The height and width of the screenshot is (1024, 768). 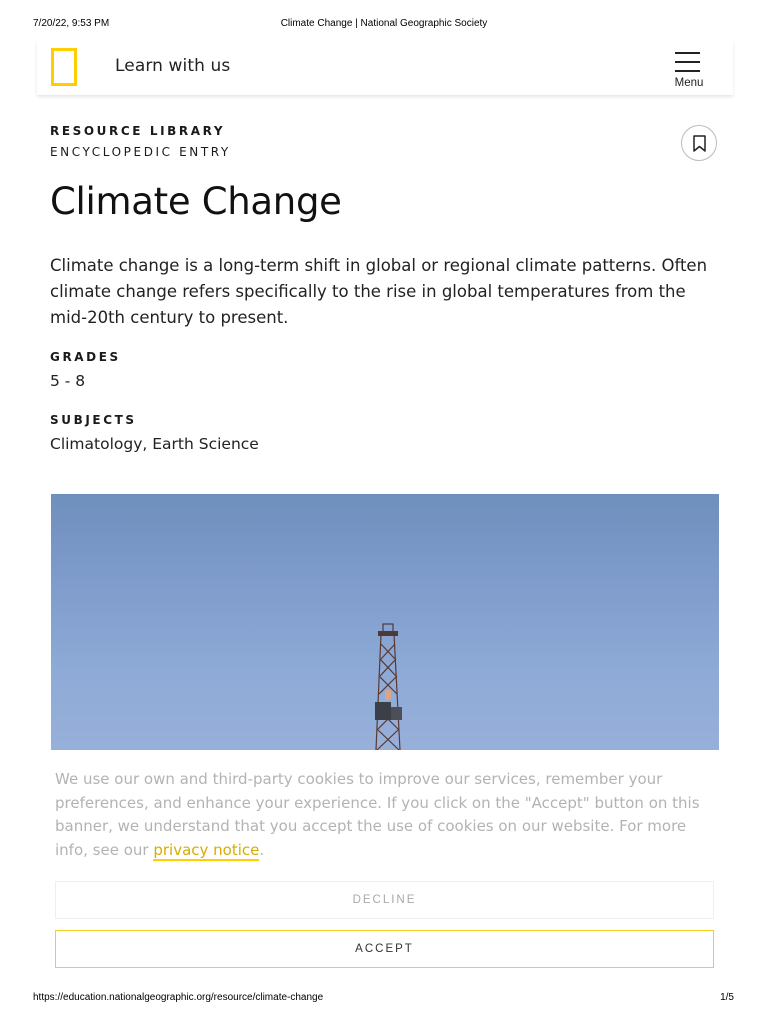 I want to click on page-title: Climate Change, so click(x=196, y=201).